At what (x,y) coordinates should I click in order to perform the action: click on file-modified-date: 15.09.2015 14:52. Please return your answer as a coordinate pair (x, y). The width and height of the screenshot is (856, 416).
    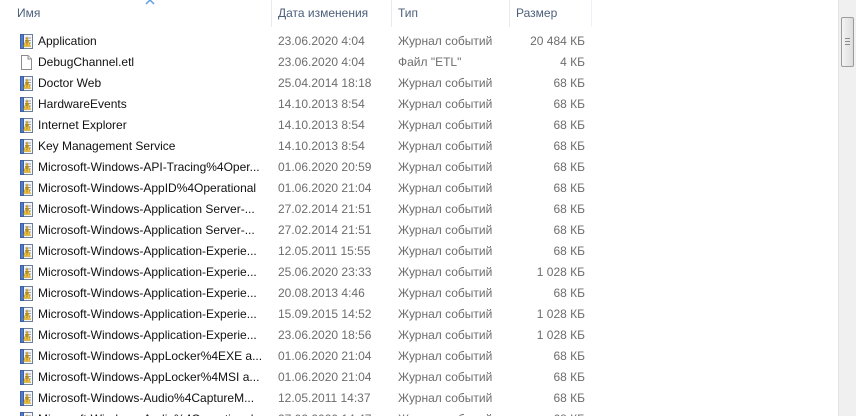
    Looking at the image, I should click on (325, 314).